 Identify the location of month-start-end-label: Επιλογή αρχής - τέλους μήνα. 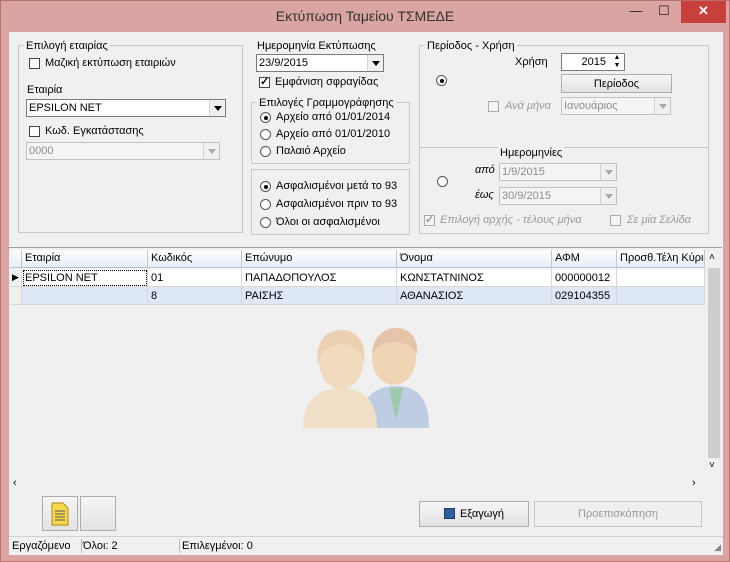
(511, 220).